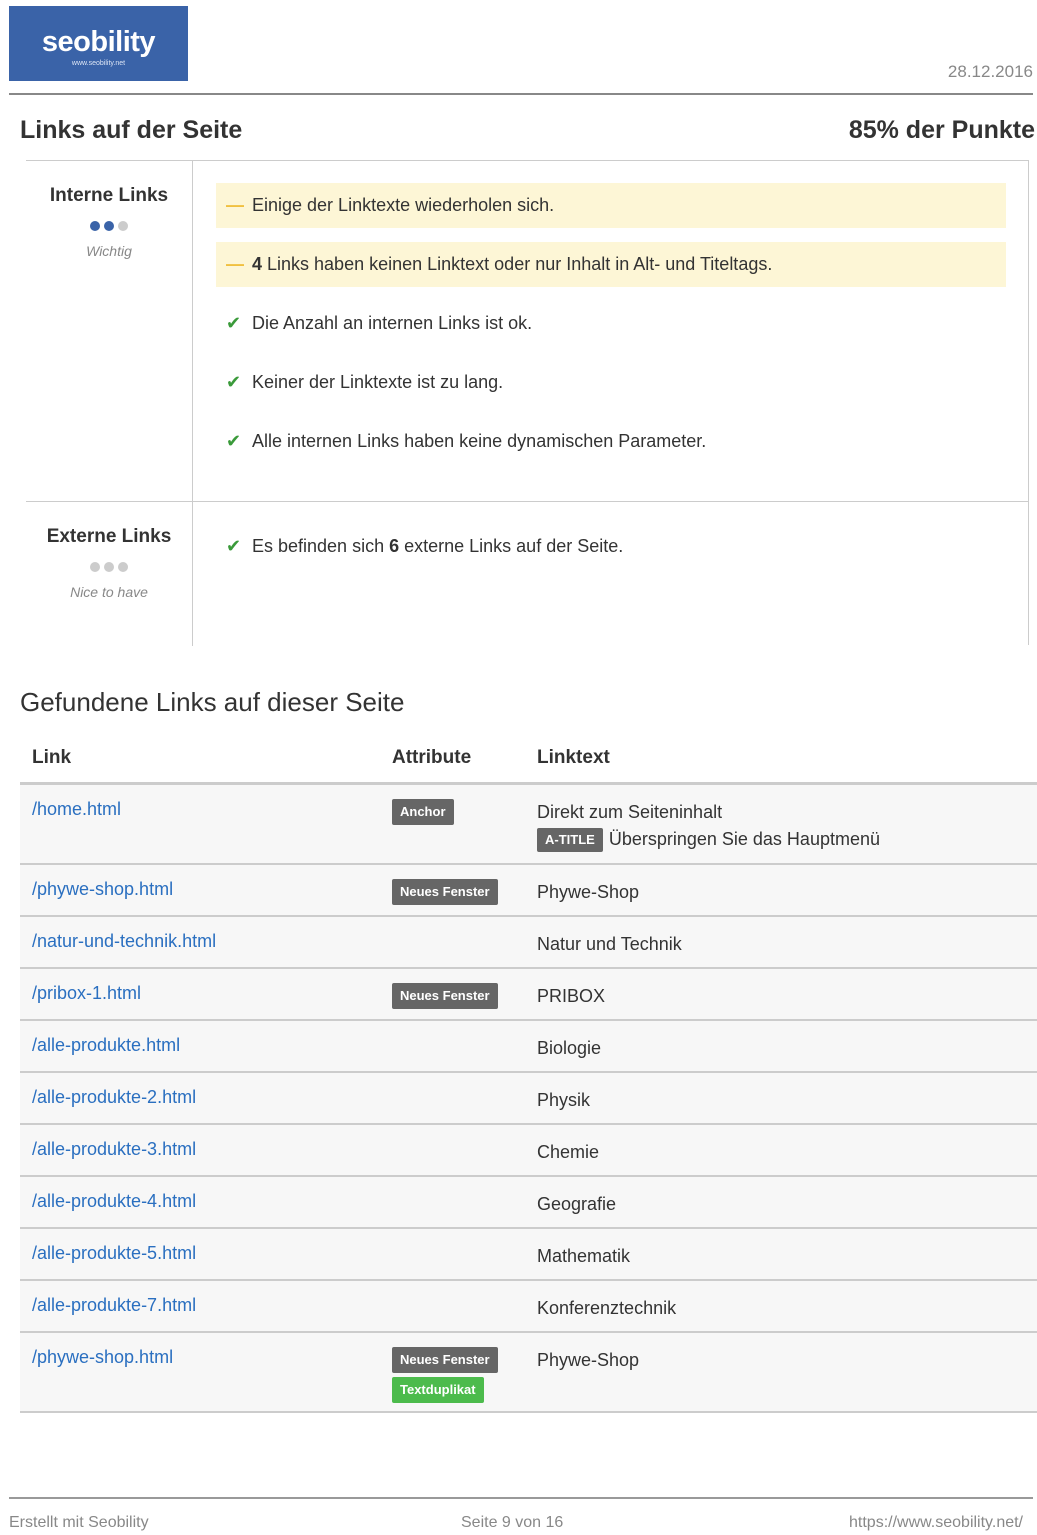 This screenshot has height=1535, width=1037. Describe the element at coordinates (521, 94) in the screenshot. I see `header-divider` at that location.